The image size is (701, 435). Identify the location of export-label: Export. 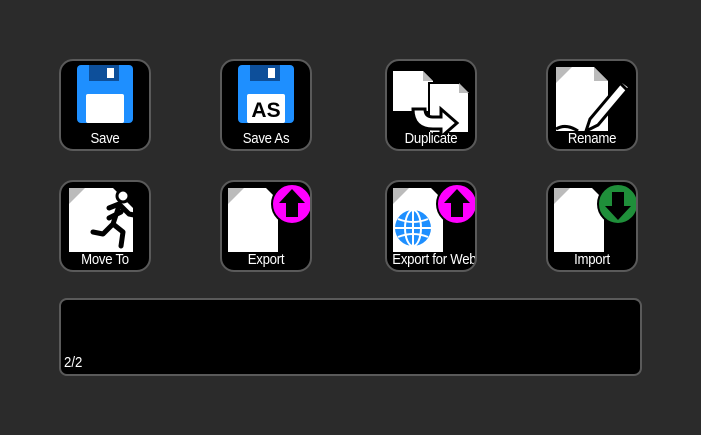
(266, 259).